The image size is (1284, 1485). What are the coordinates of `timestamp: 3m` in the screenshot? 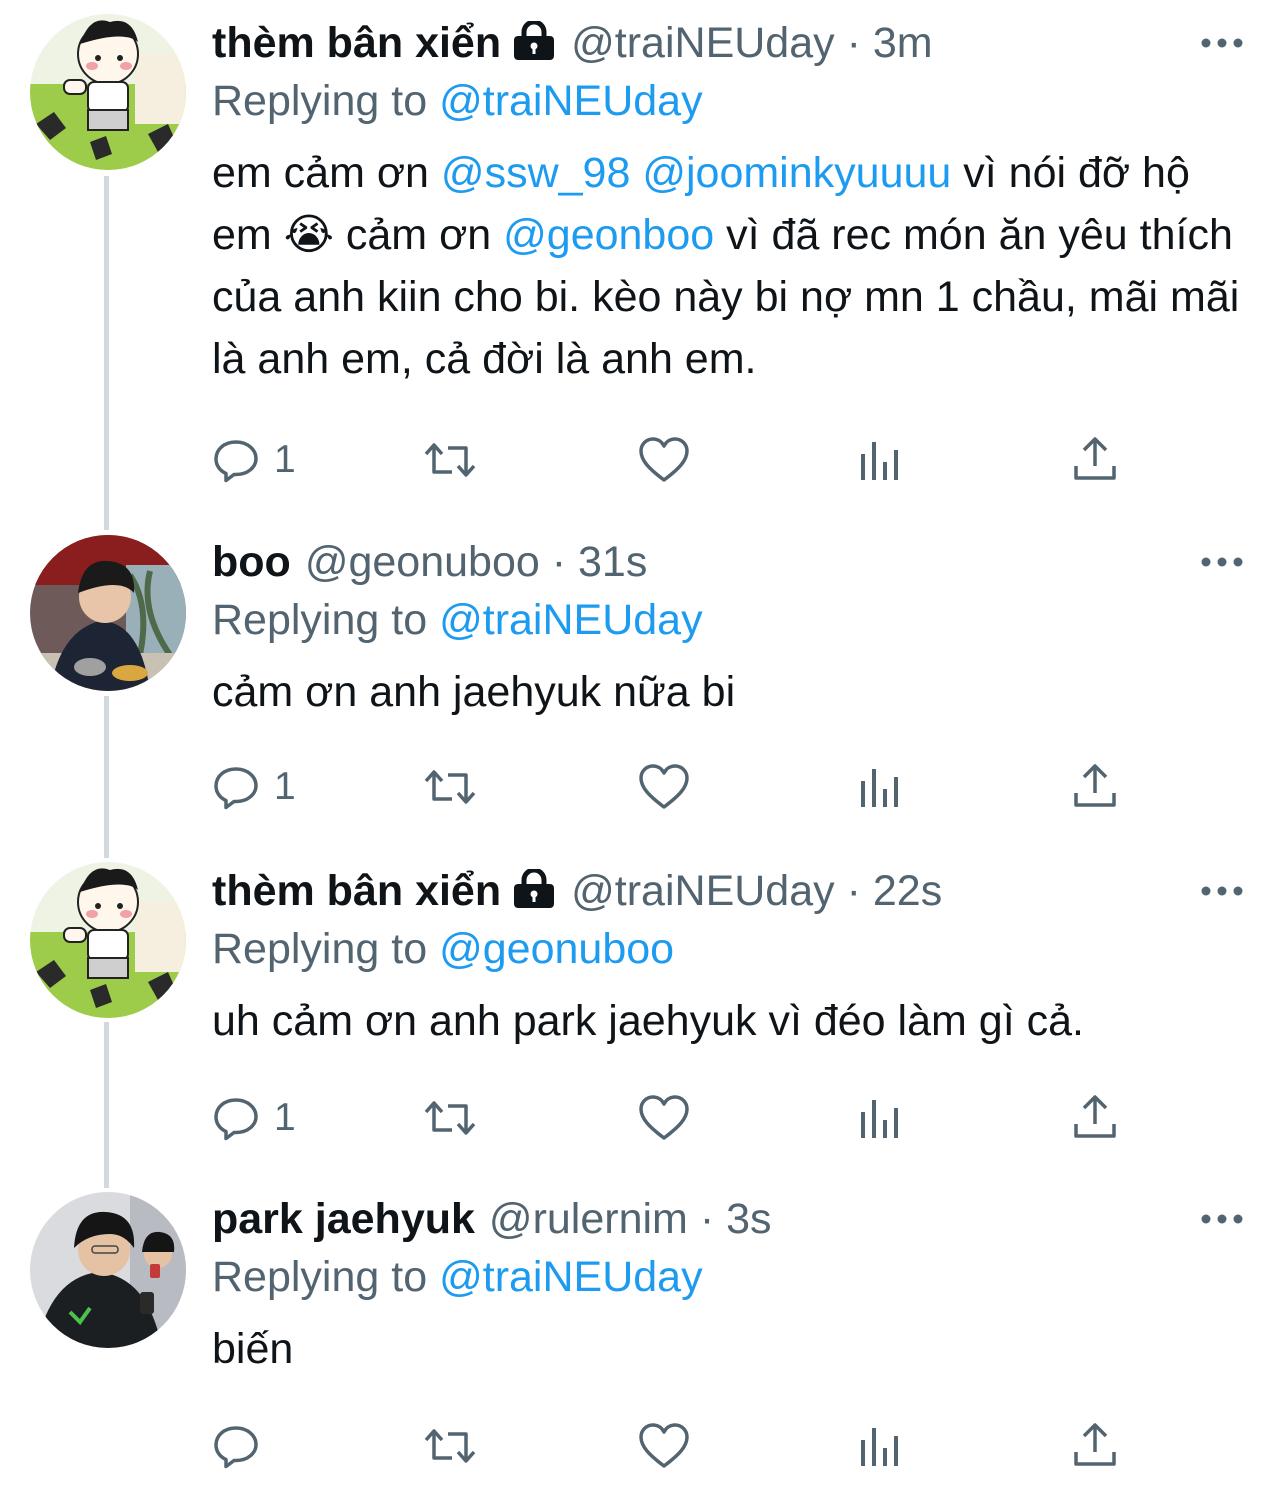 It's located at (903, 43).